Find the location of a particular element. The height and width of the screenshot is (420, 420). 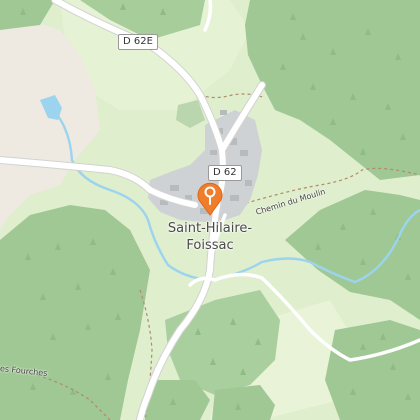

map-pin-icon is located at coordinates (210, 199).